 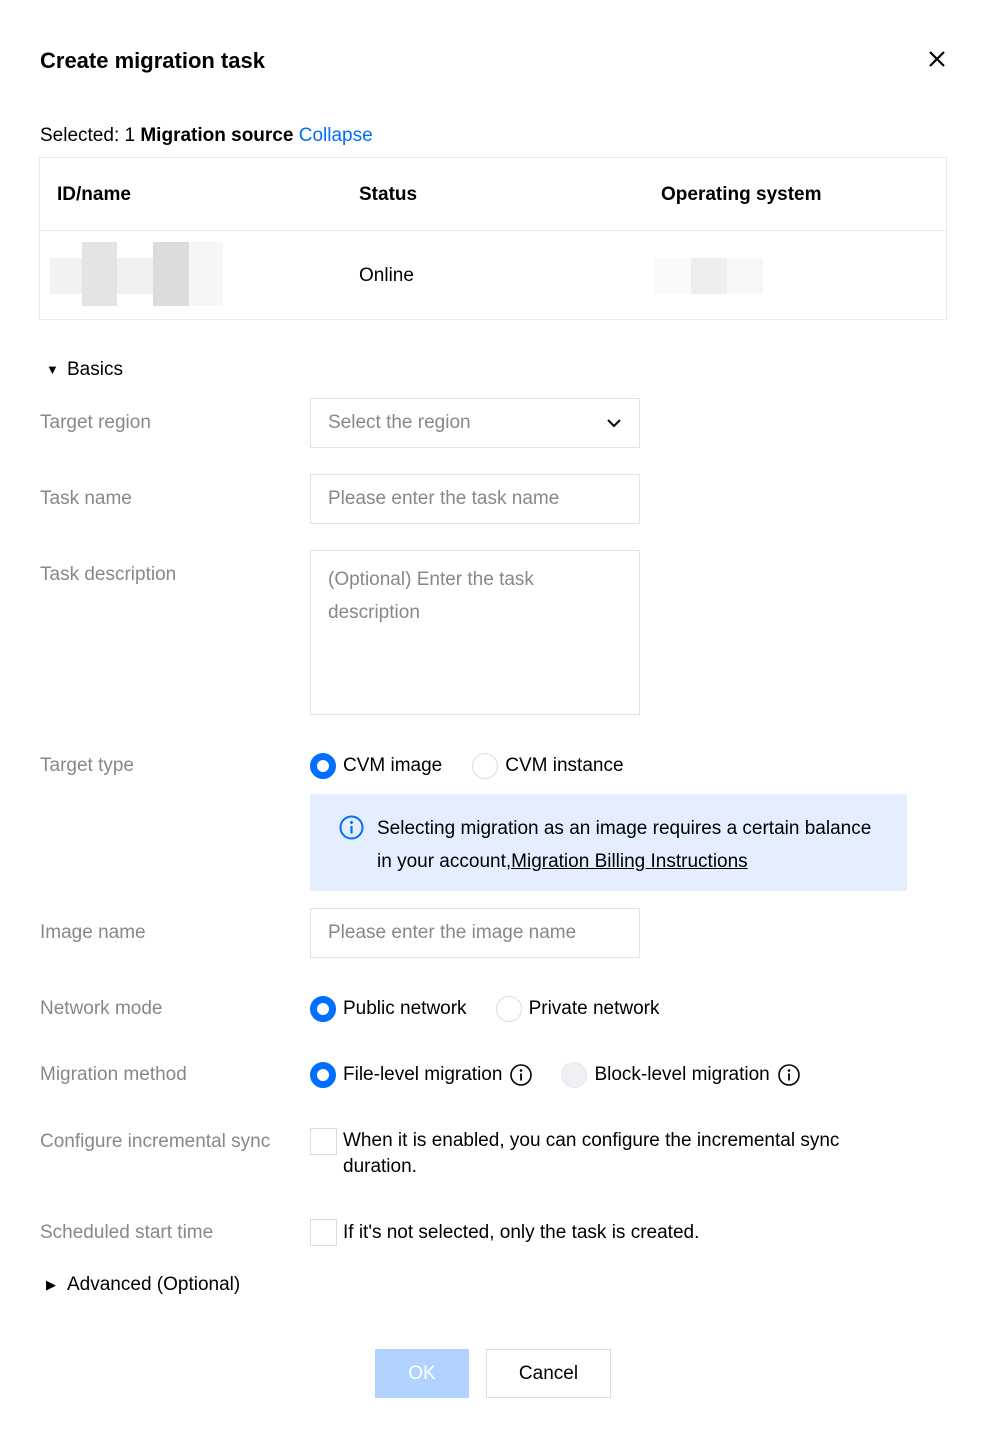 I want to click on column-header-status: Status, so click(x=388, y=194).